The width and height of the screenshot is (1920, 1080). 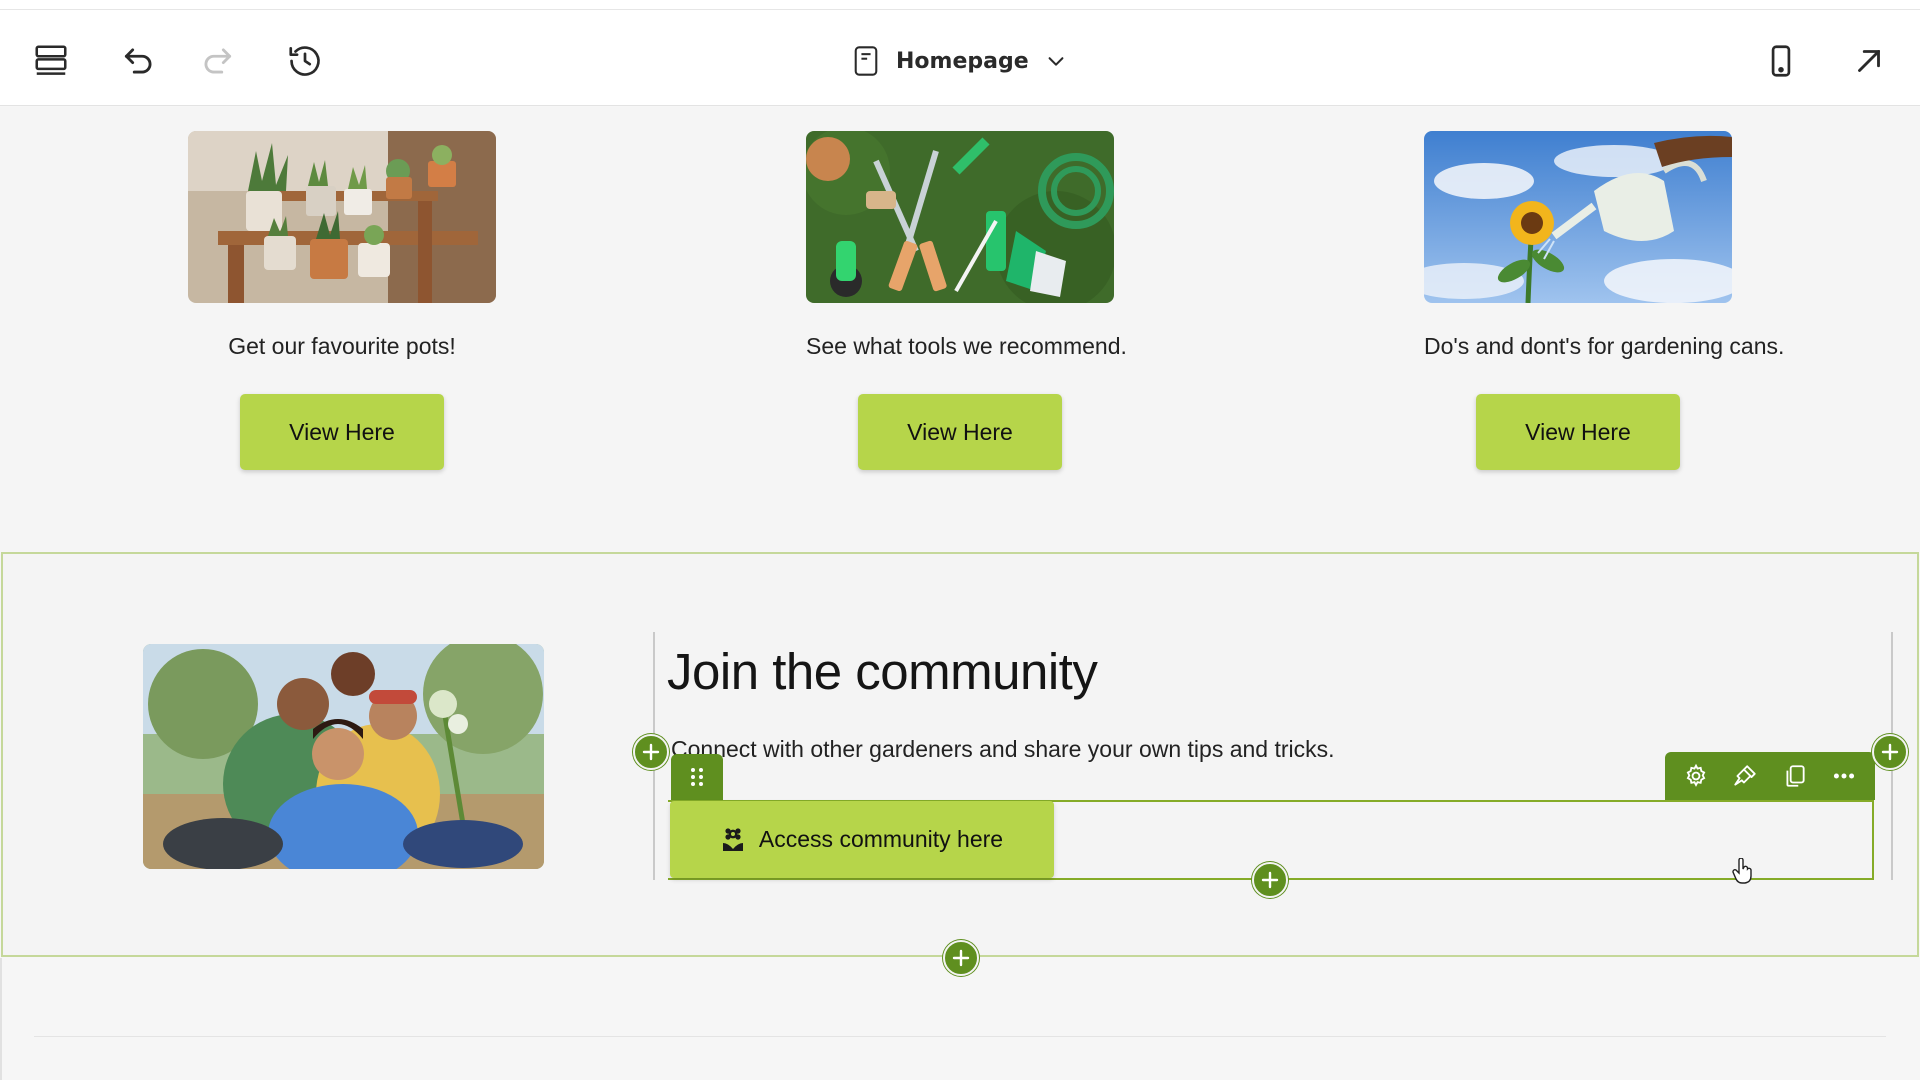 I want to click on access-community-button: Access community here, so click(x=862, y=839).